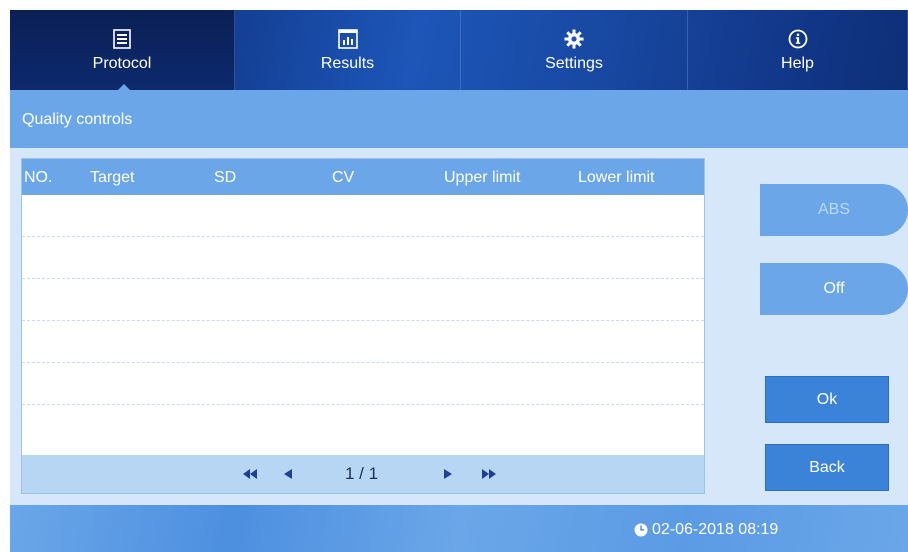  Describe the element at coordinates (574, 39) in the screenshot. I see `gear-icon` at that location.